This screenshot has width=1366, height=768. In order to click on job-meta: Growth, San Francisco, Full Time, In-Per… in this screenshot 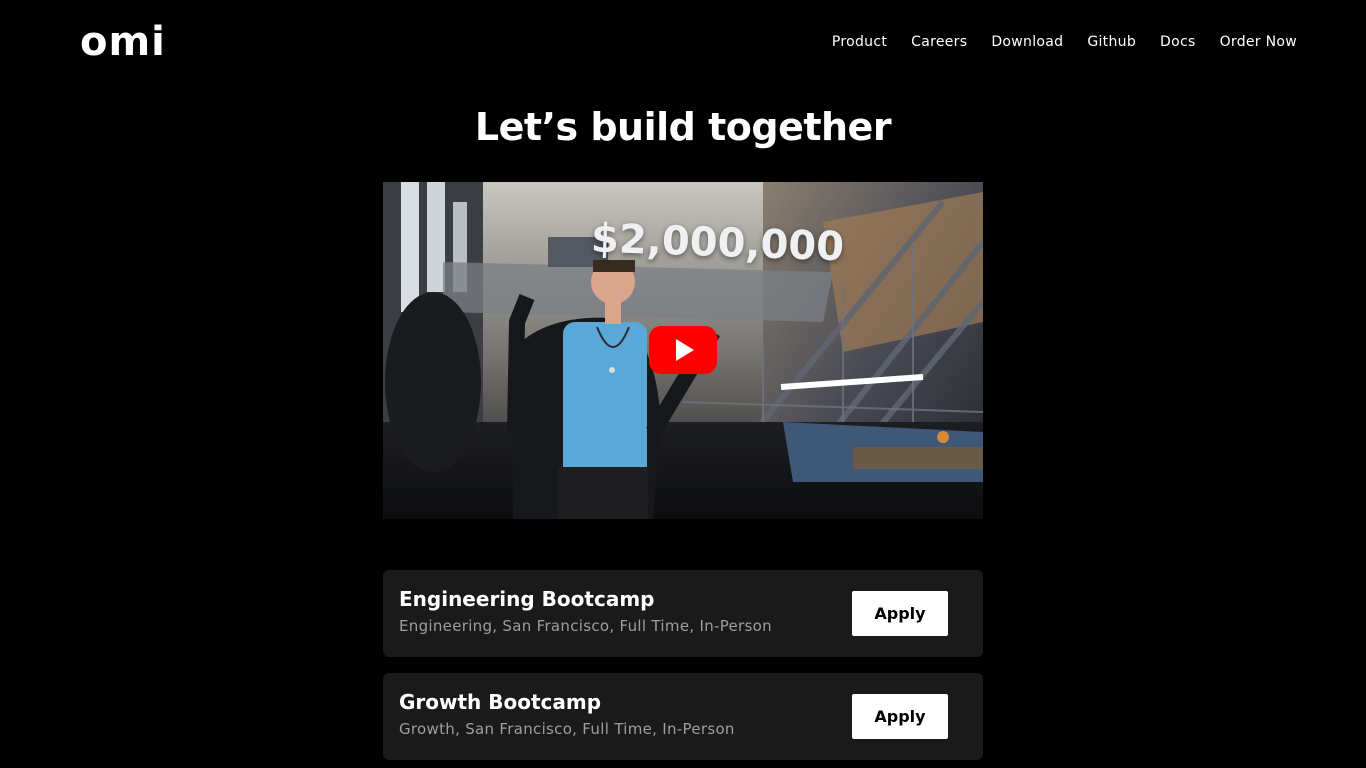, I will do `click(567, 729)`.